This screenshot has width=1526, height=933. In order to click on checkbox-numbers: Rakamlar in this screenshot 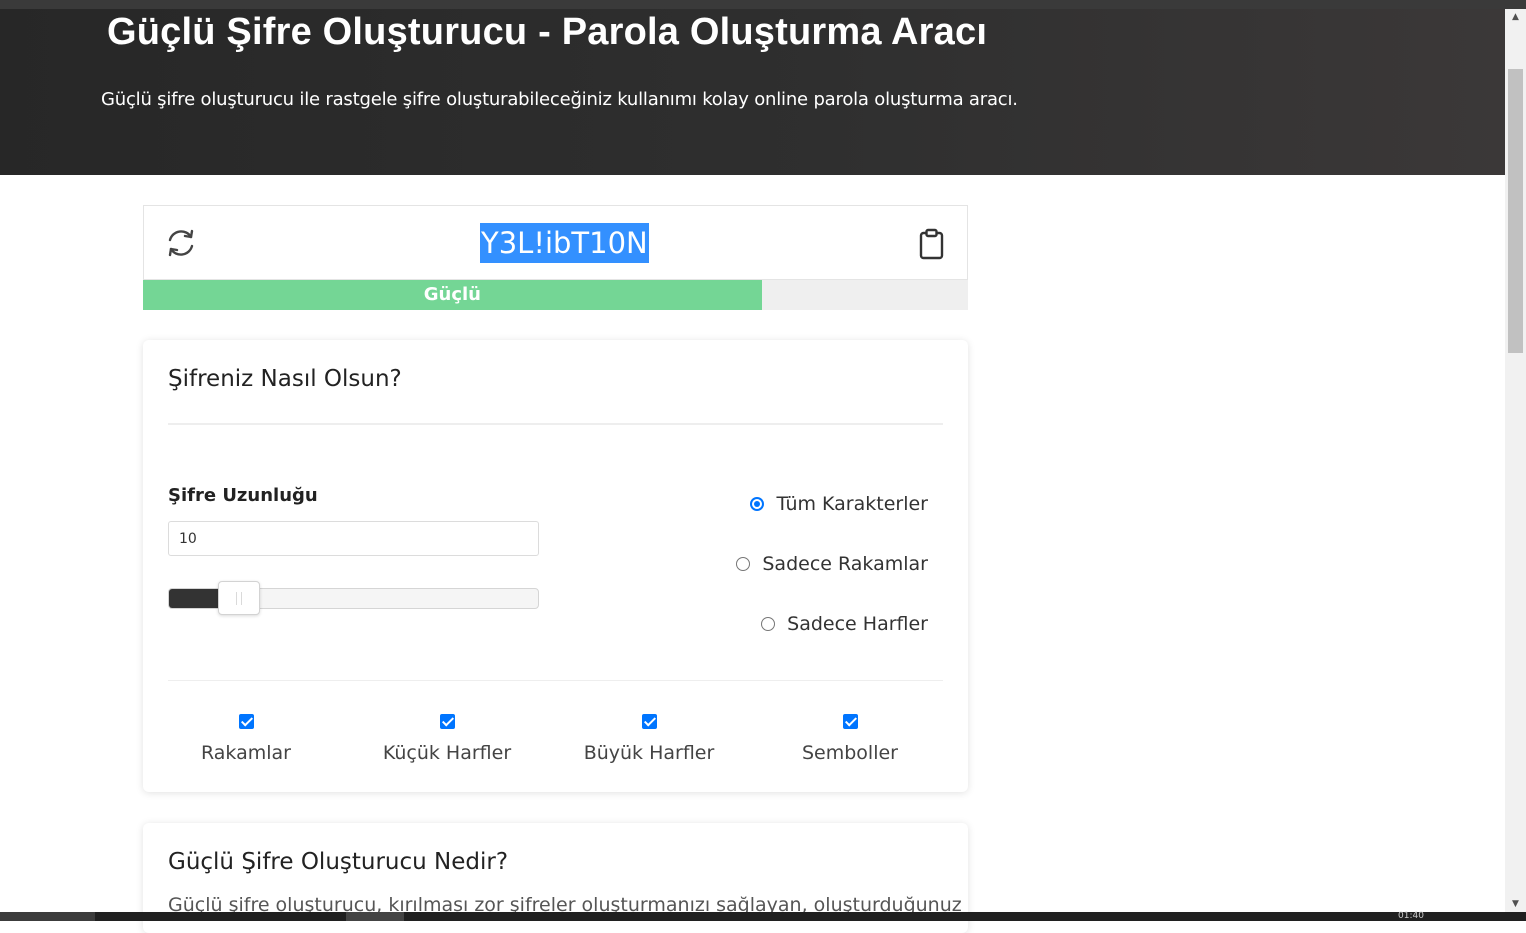, I will do `click(246, 739)`.